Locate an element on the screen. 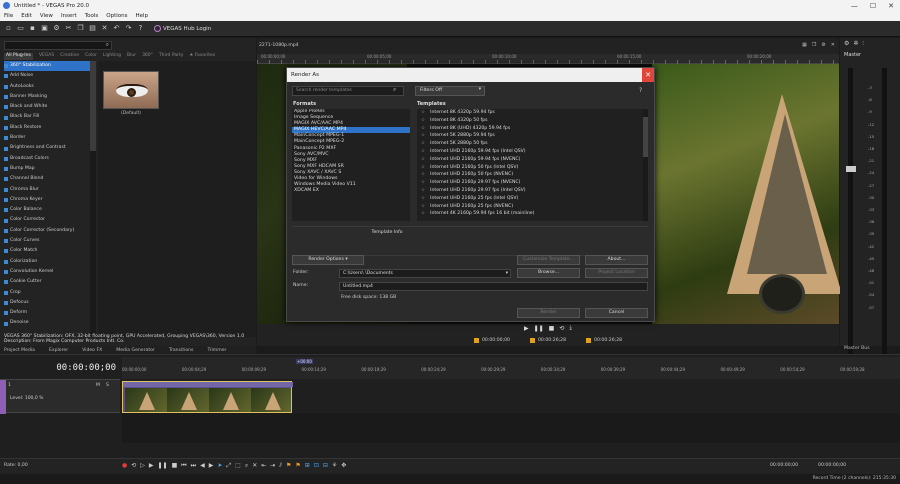 The image size is (900, 484). zoom-tool-icon: ⌕ is located at coordinates (246, 466).